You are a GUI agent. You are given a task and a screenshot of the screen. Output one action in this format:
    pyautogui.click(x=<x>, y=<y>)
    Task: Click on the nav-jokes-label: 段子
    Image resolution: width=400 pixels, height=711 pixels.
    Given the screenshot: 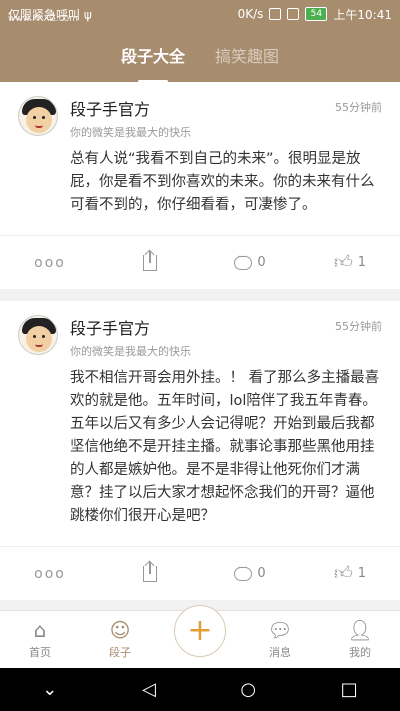 What is the action you would take?
    pyautogui.click(x=120, y=652)
    